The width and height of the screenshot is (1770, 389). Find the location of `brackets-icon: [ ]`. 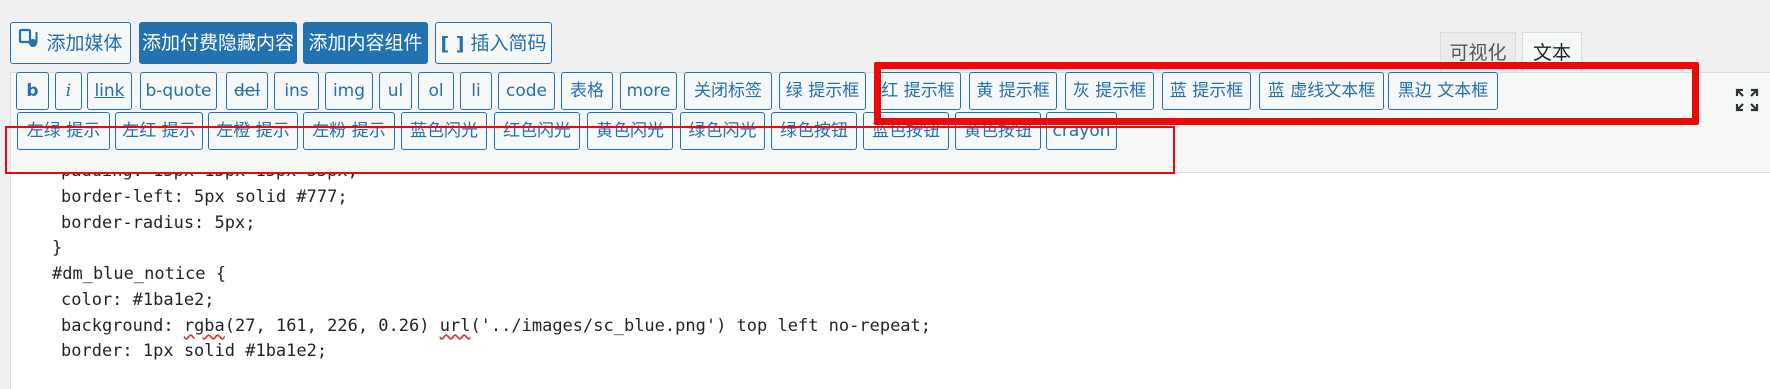

brackets-icon: [ ] is located at coordinates (452, 43).